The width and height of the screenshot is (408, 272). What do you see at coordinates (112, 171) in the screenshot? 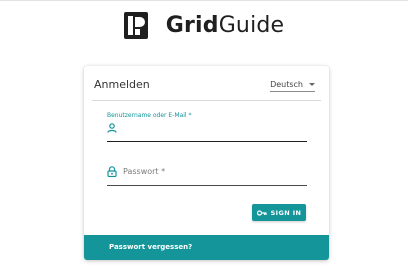
I see `lock-icon` at bounding box center [112, 171].